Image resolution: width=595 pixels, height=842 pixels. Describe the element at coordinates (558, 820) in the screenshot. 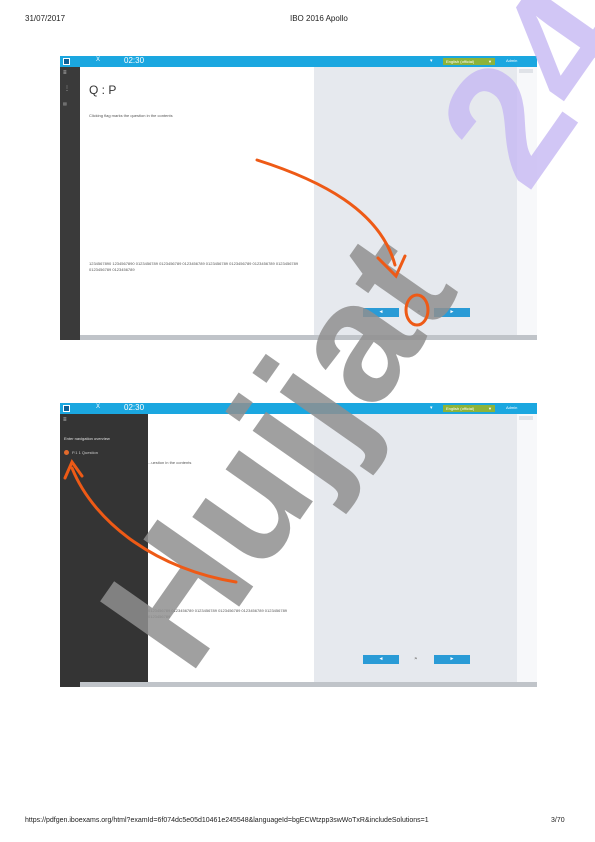

I see `page-number: 3/70` at that location.